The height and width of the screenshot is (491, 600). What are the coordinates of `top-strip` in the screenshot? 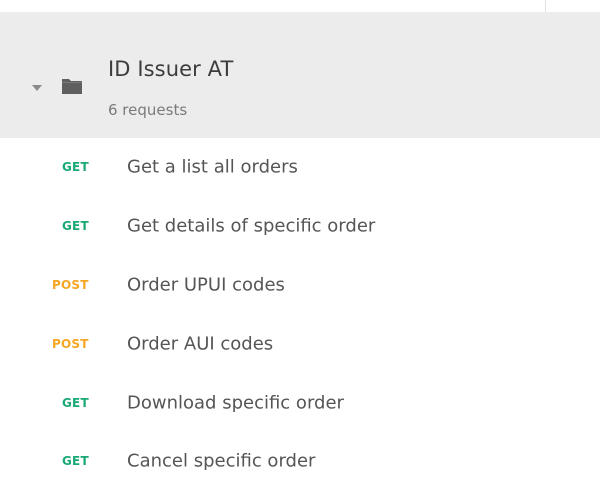 It's located at (300, 6).